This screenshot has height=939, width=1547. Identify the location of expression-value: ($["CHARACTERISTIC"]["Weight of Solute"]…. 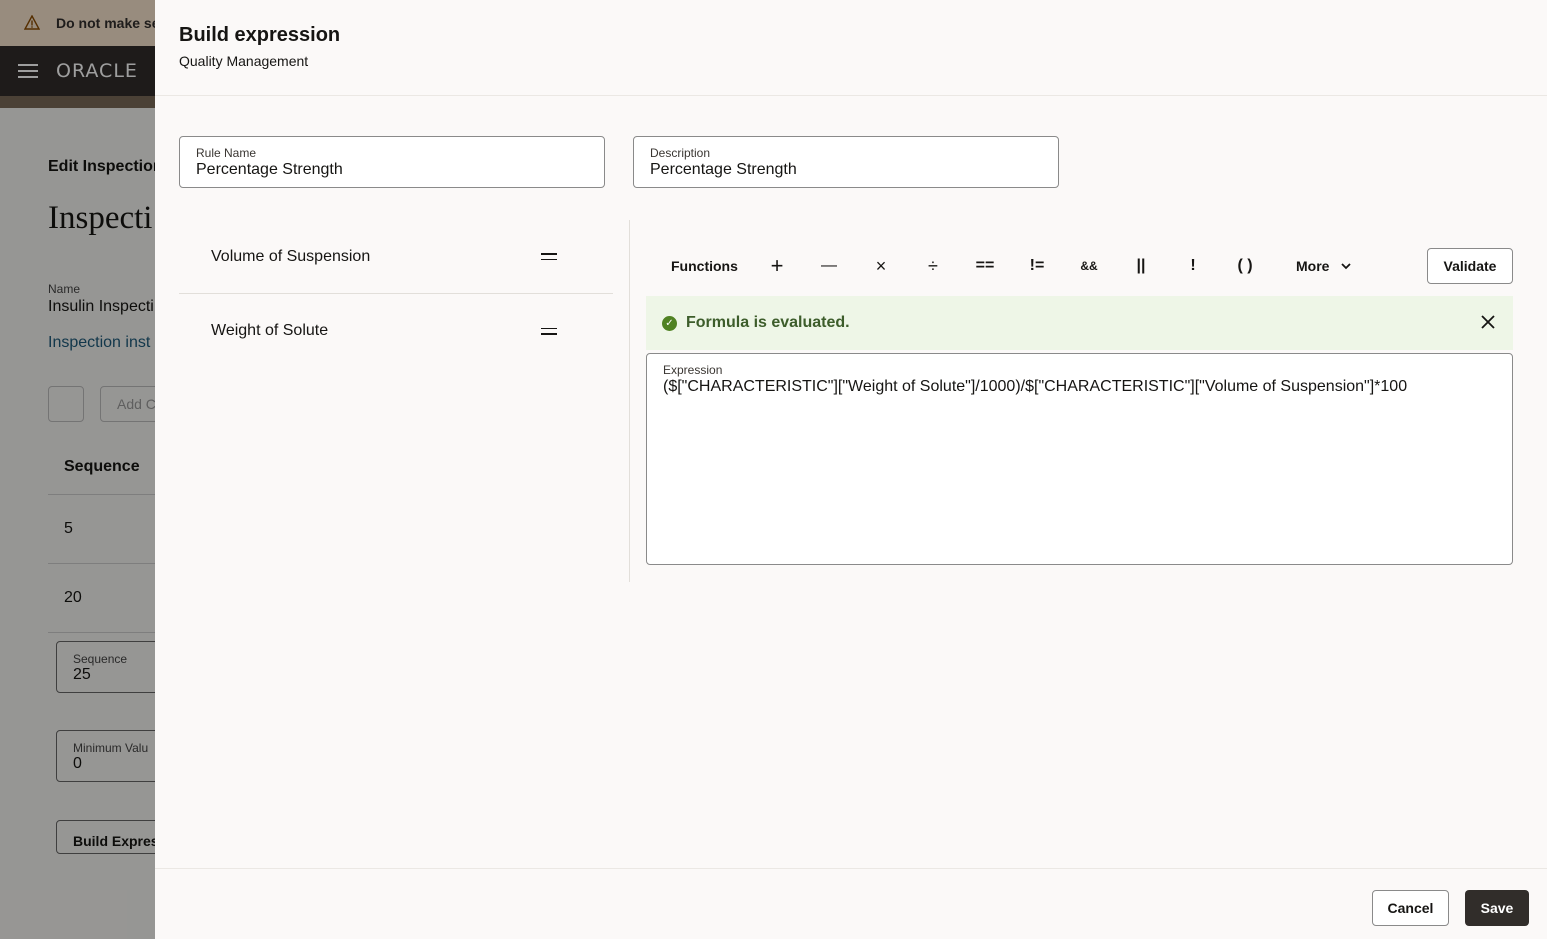
(1035, 386).